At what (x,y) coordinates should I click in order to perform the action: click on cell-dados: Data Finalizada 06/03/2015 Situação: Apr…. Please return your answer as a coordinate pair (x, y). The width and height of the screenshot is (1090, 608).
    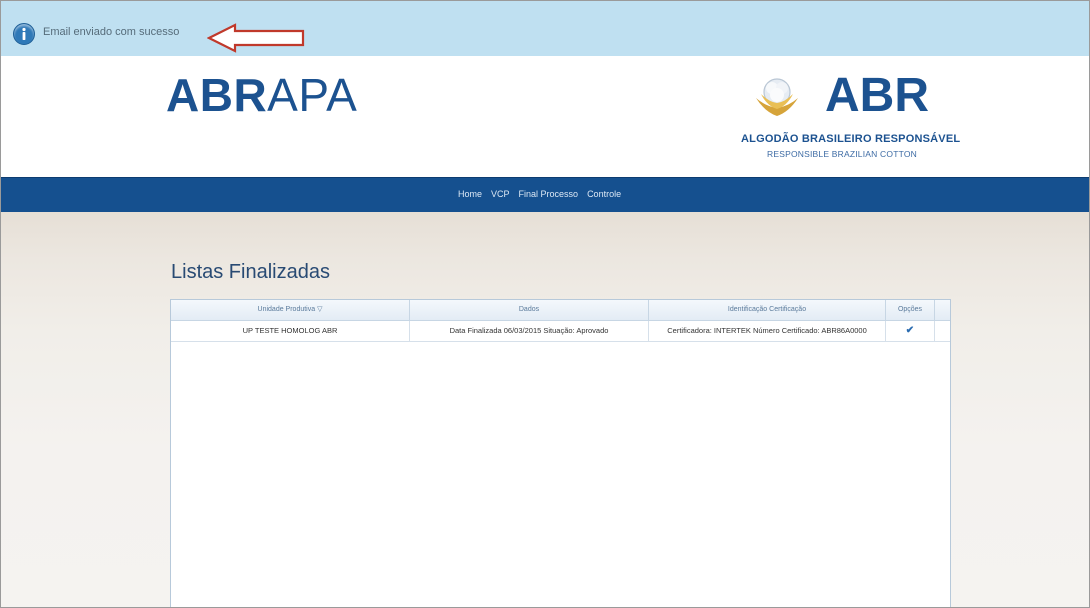
    Looking at the image, I should click on (529, 331).